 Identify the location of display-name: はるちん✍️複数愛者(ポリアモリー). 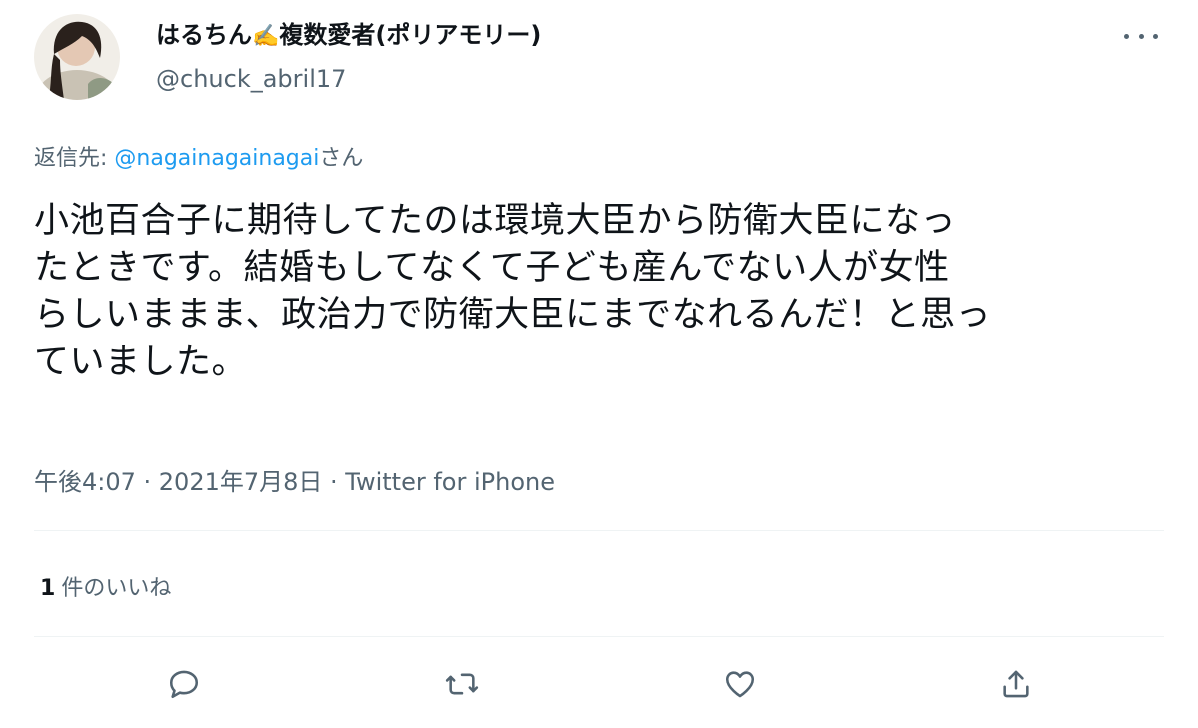
(348, 36).